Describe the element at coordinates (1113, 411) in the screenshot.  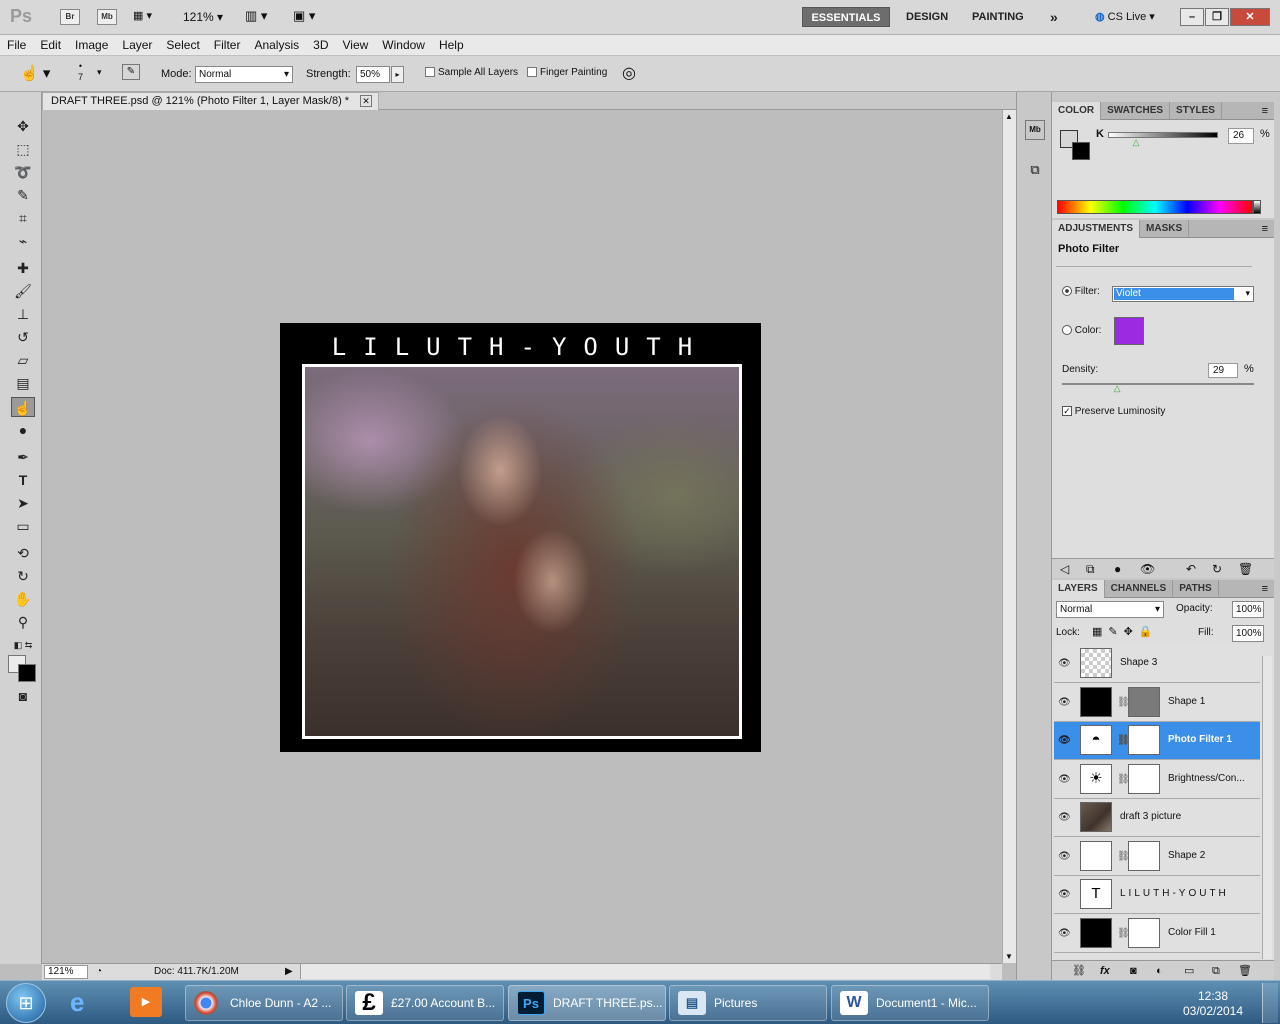
I see `preserve-luminosity-checkbox: ✓ Preserve Luminosity` at that location.